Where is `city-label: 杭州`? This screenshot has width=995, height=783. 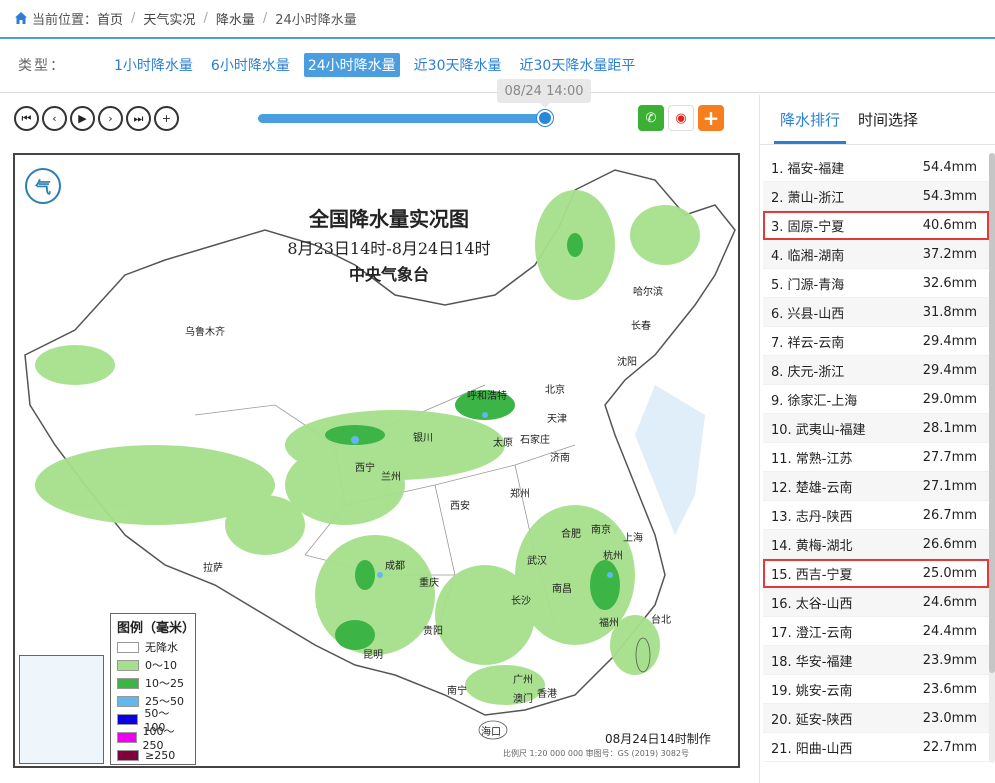
city-label: 杭州 is located at coordinates (613, 556).